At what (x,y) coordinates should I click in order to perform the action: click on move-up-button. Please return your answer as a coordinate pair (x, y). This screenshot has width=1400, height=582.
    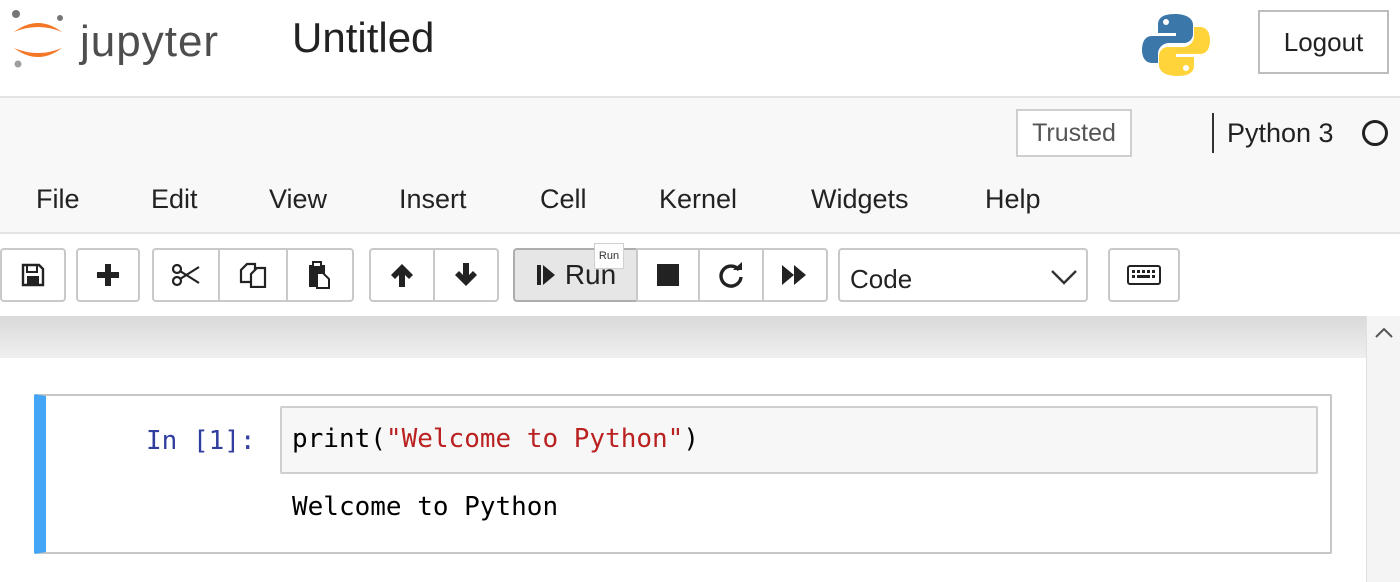
    Looking at the image, I should click on (402, 275).